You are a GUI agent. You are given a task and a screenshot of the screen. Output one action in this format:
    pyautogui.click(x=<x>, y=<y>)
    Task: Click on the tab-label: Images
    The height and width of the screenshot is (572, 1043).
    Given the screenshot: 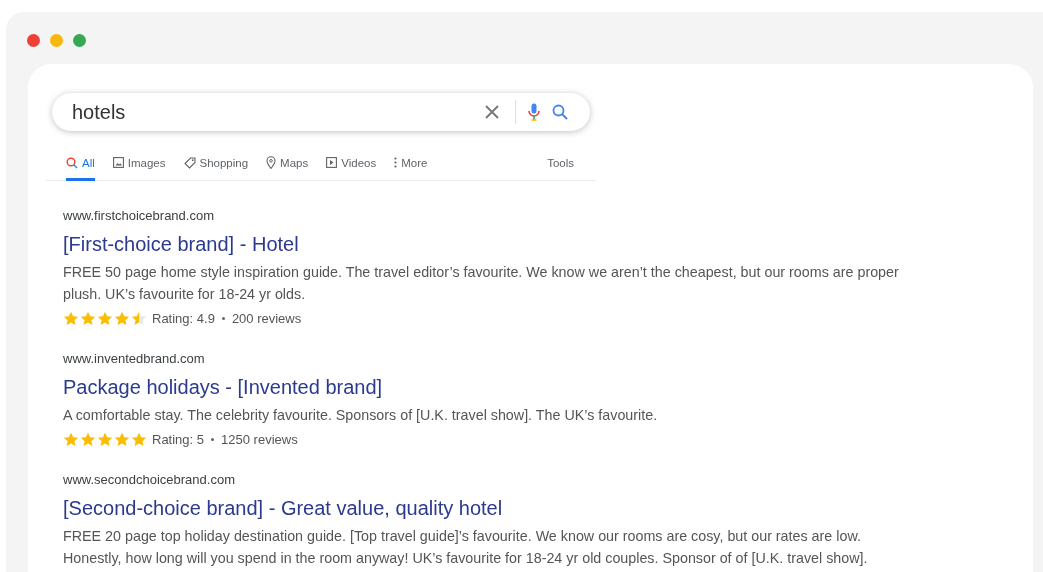 What is the action you would take?
    pyautogui.click(x=146, y=162)
    